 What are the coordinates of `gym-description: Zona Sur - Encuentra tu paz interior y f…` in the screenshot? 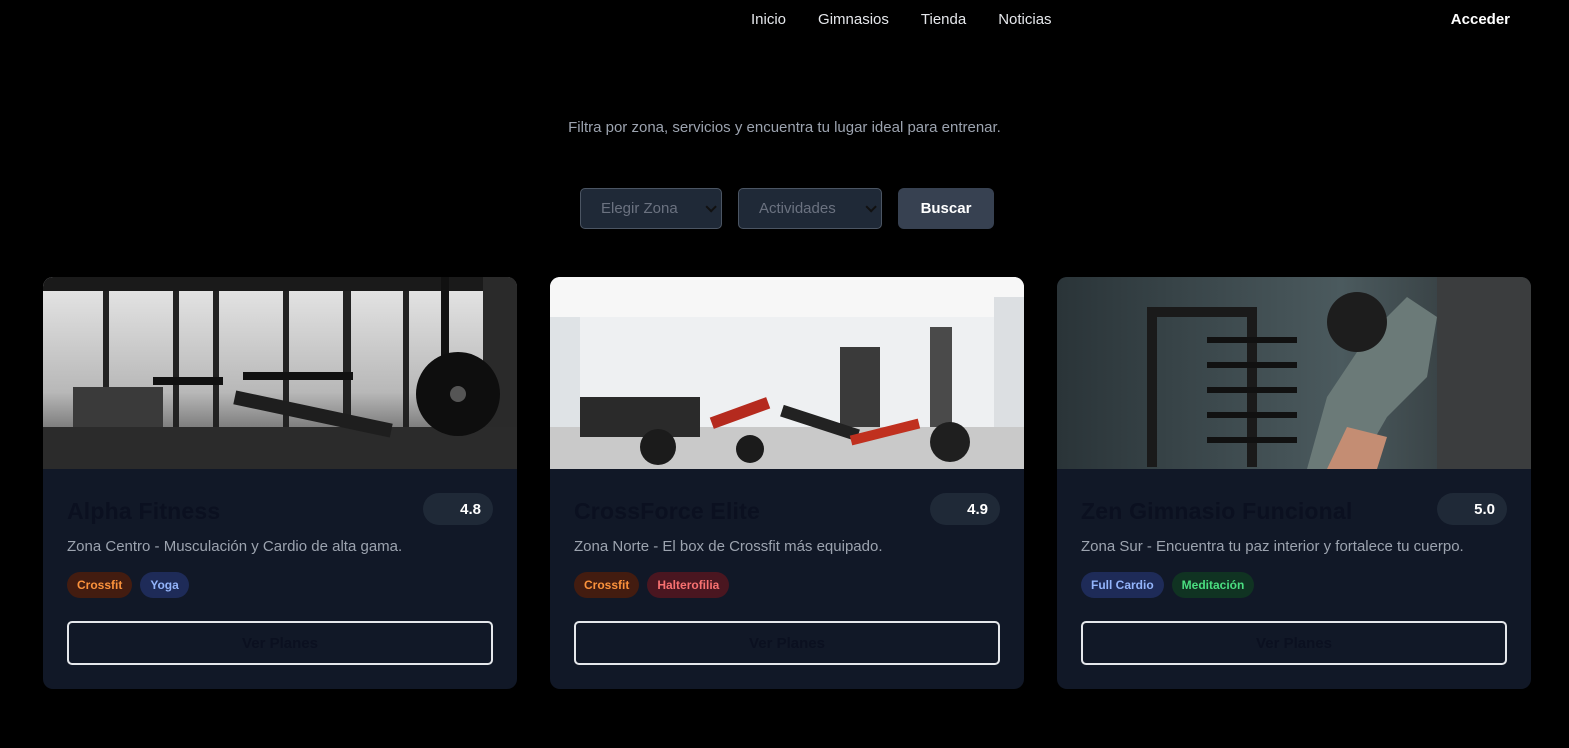 It's located at (1272, 546).